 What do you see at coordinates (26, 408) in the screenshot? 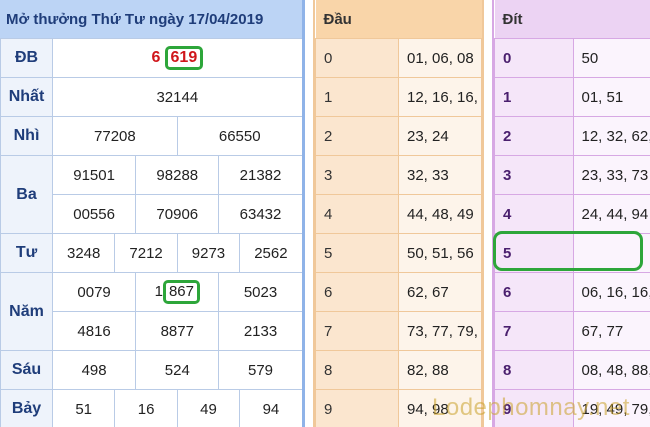
I see `prize-label-bay: Bảy` at bounding box center [26, 408].